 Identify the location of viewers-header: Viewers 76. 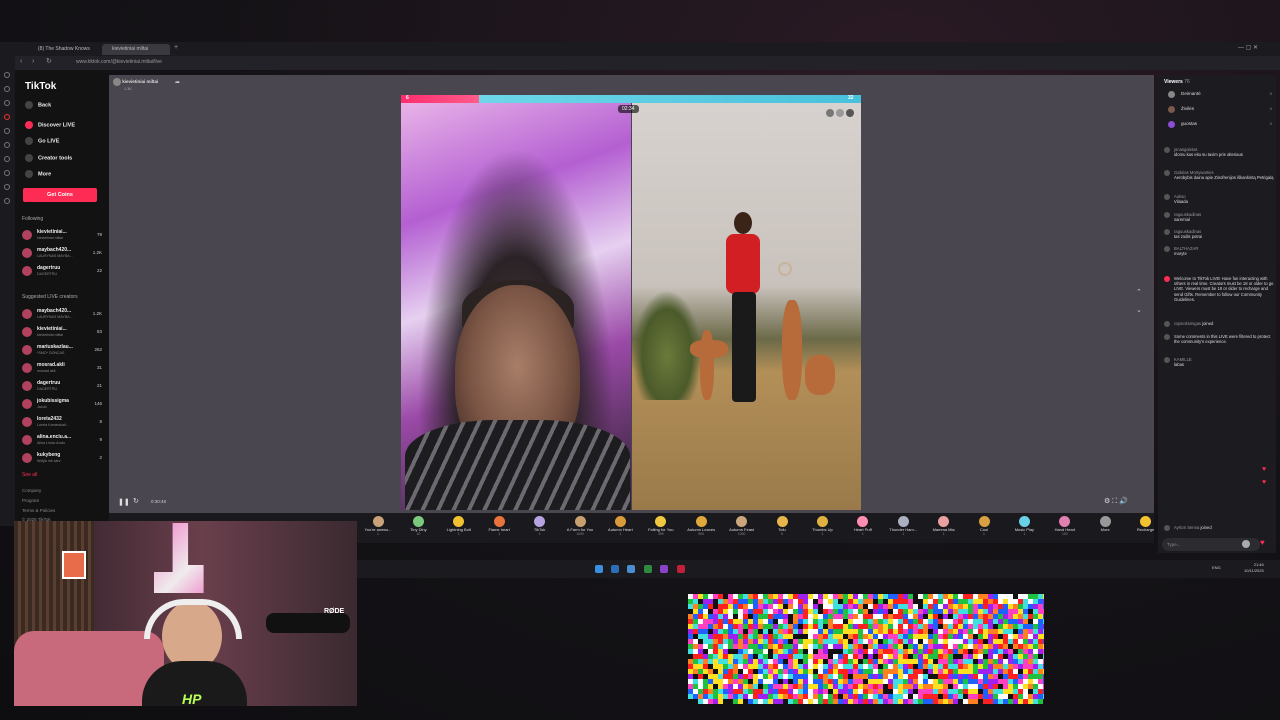
(1177, 82).